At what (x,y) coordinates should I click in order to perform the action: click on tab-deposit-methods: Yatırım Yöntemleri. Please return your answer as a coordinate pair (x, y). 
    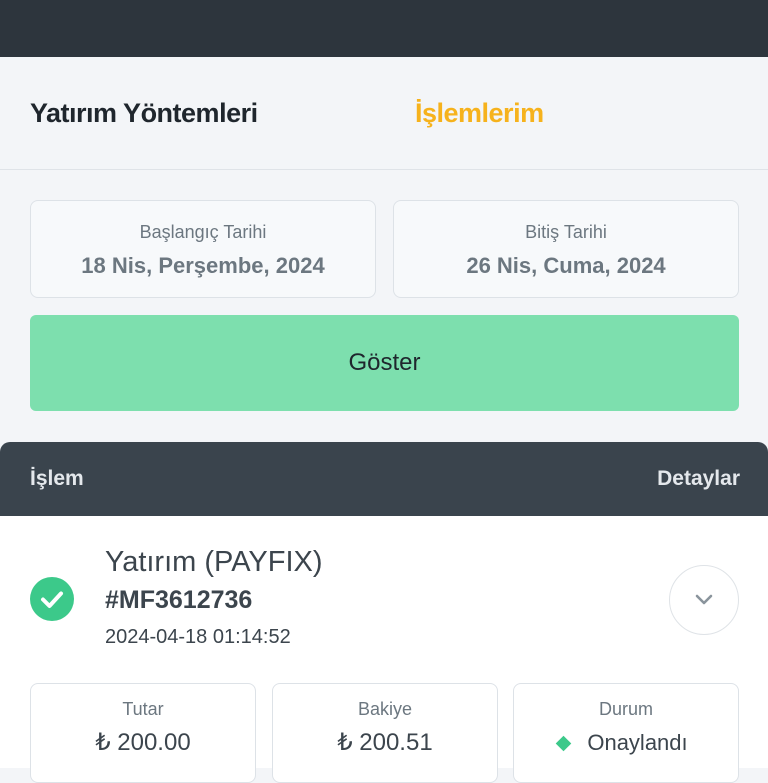
    Looking at the image, I should click on (144, 113).